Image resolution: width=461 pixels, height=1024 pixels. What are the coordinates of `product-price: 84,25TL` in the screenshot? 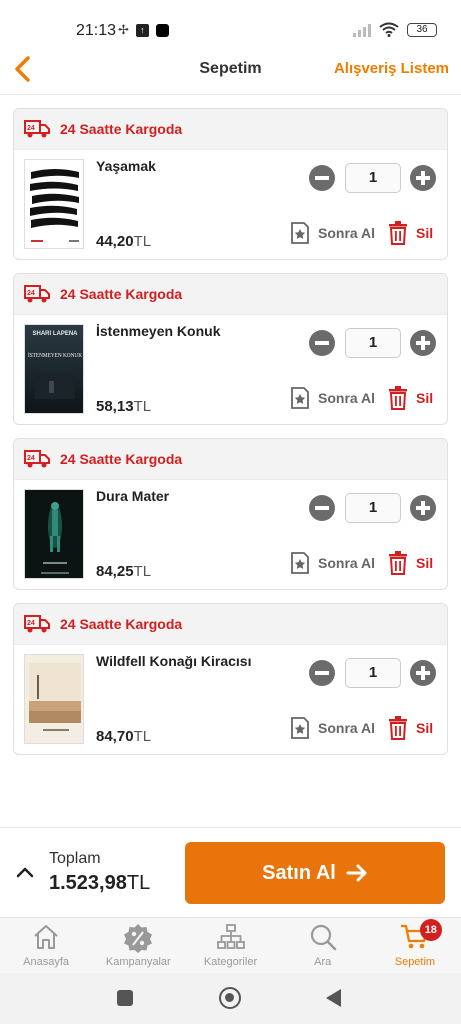 It's located at (123, 571).